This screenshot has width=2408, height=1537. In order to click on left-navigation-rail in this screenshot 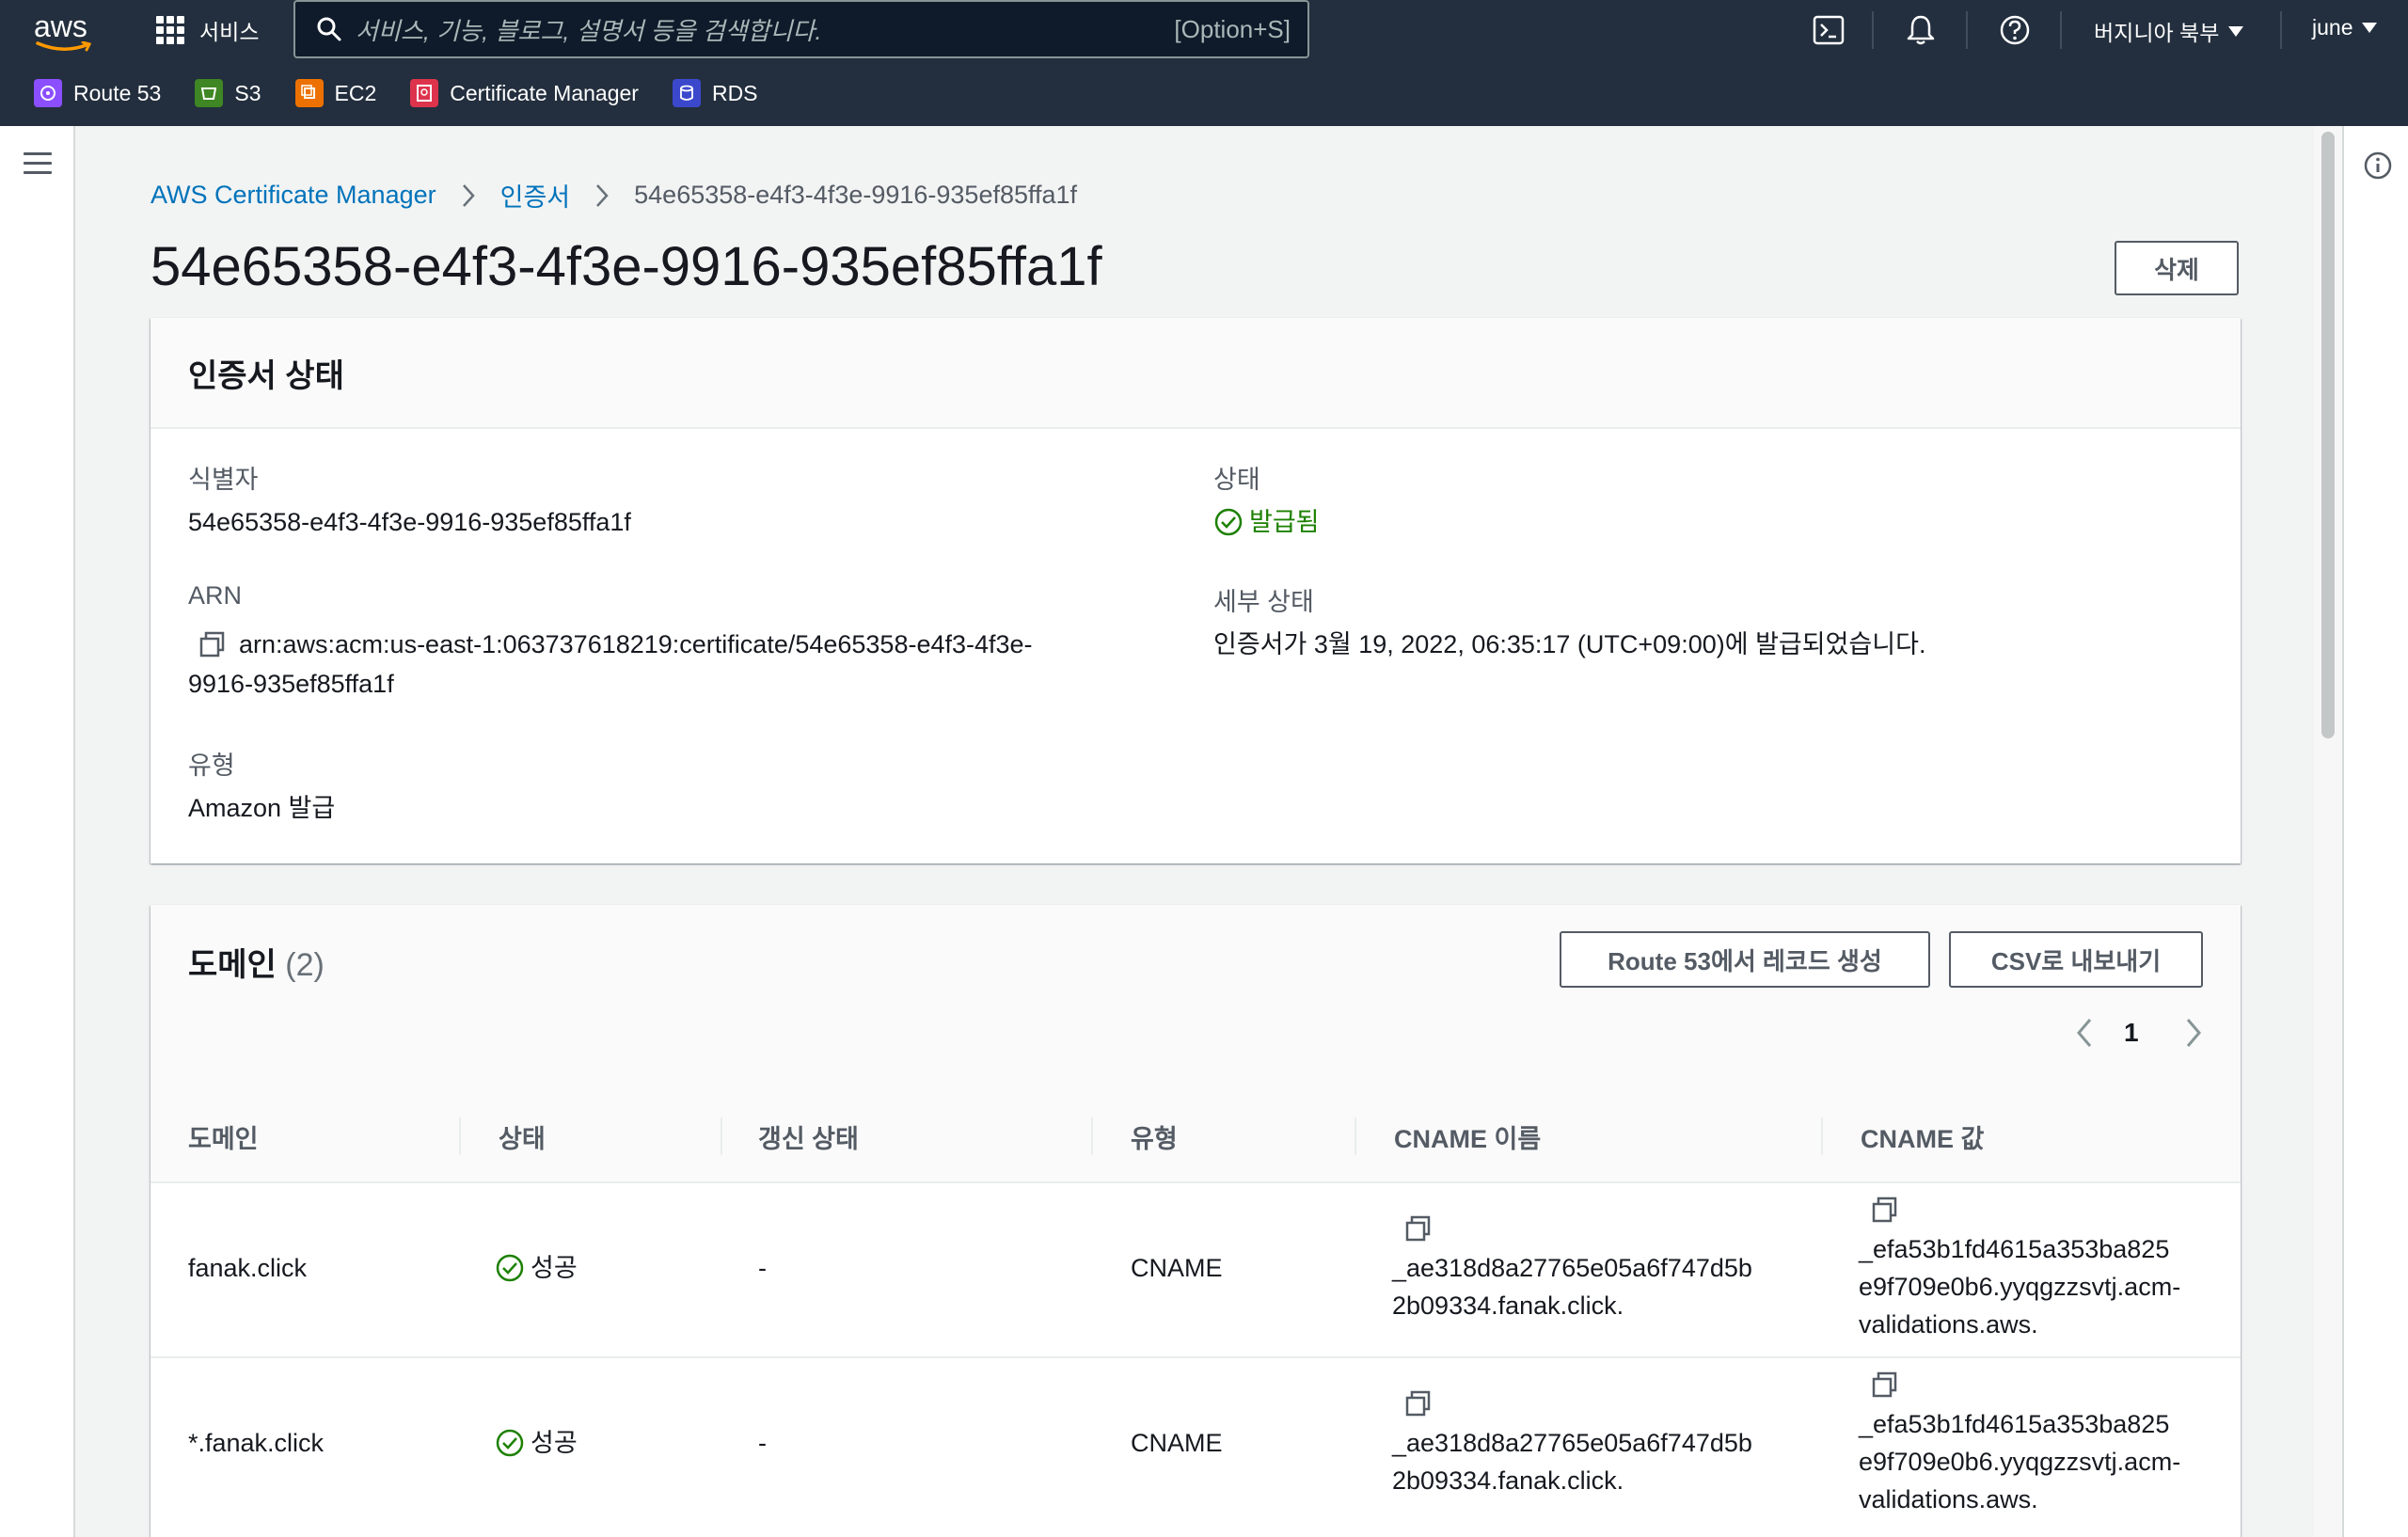, I will do `click(37, 831)`.